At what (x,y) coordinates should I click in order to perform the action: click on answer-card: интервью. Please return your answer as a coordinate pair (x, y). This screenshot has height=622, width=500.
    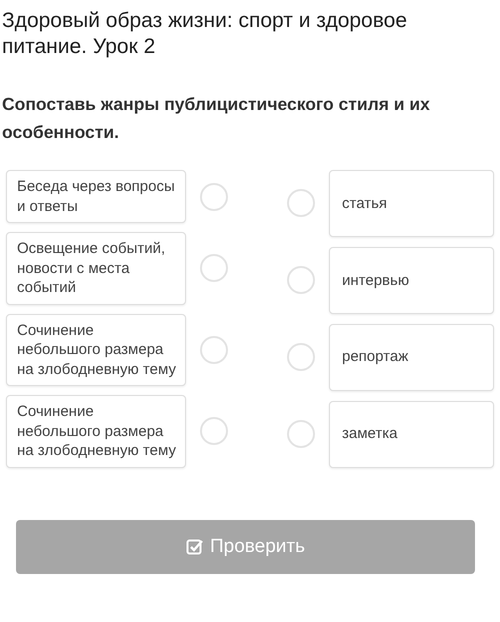
    Looking at the image, I should click on (411, 280).